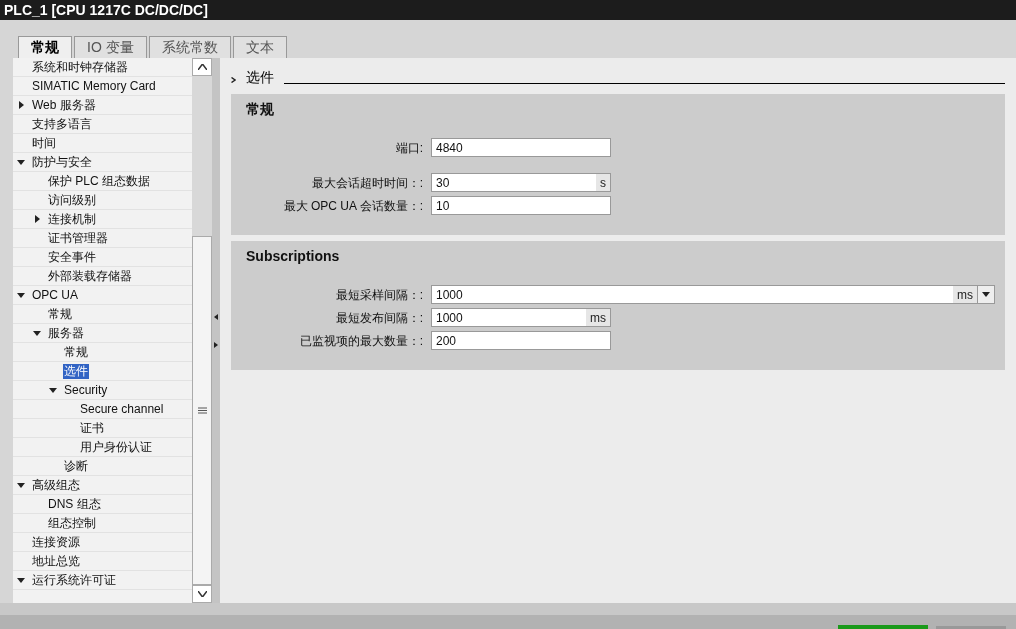 This screenshot has height=629, width=1016. Describe the element at coordinates (521, 182) in the screenshot. I see `input-field: 30 s` at that location.